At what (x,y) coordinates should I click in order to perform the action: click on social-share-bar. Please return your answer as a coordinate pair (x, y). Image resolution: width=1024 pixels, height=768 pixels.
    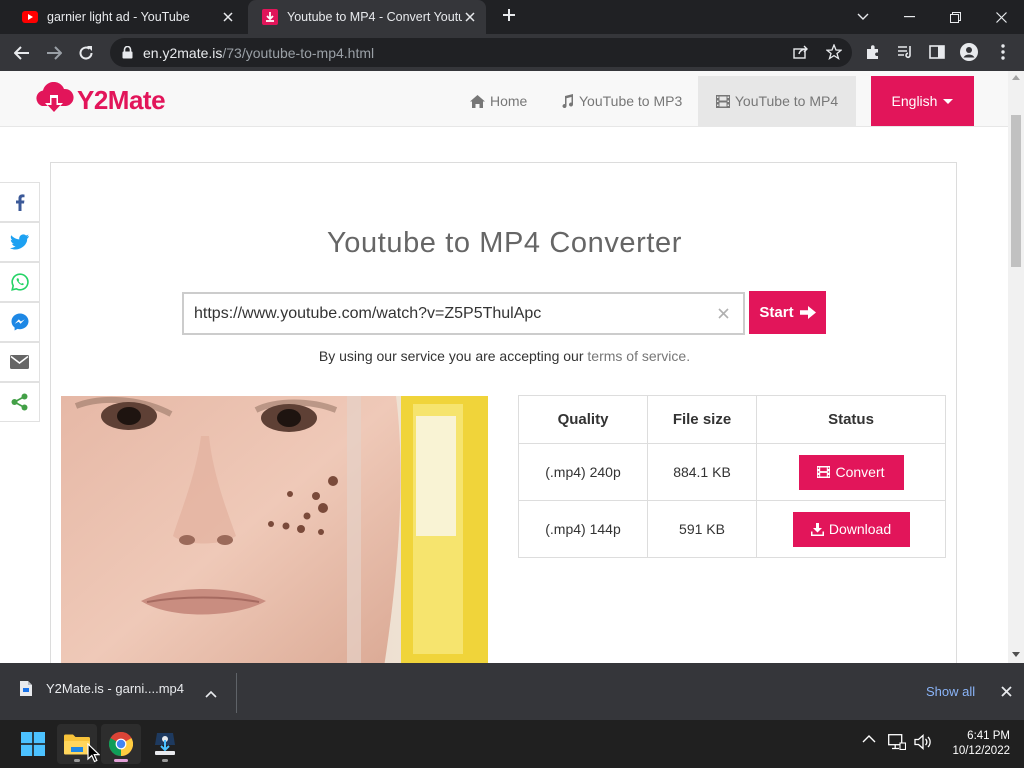
    Looking at the image, I should click on (20, 302).